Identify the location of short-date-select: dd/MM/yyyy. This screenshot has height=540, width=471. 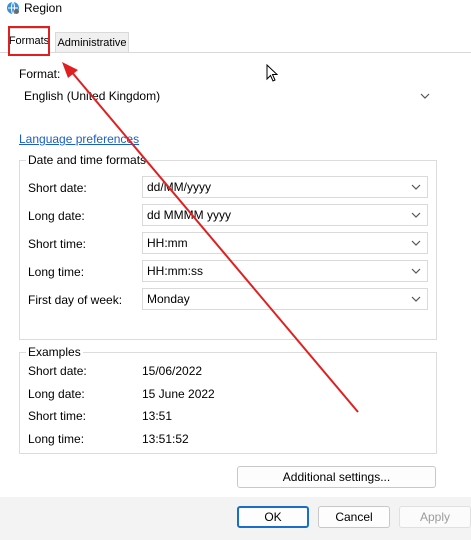
(285, 187).